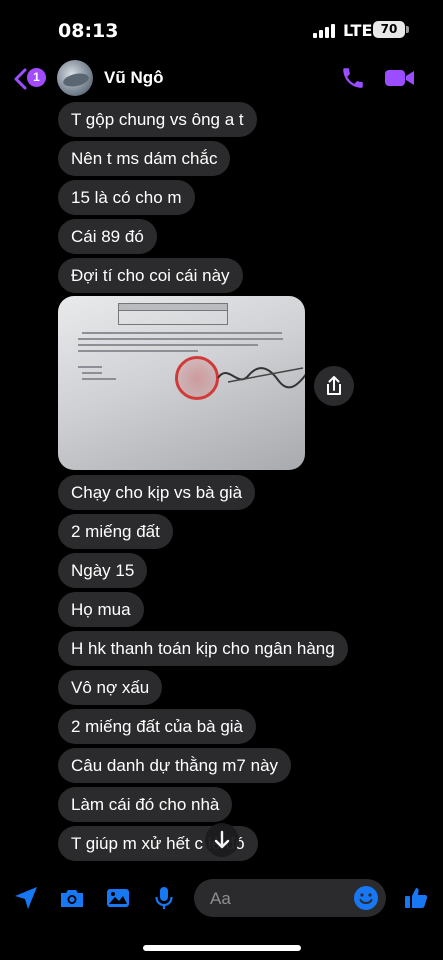 The height and width of the screenshot is (960, 443). Describe the element at coordinates (157, 492) in the screenshot. I see `message-bubble: Chạy cho kịp vs bà già` at that location.